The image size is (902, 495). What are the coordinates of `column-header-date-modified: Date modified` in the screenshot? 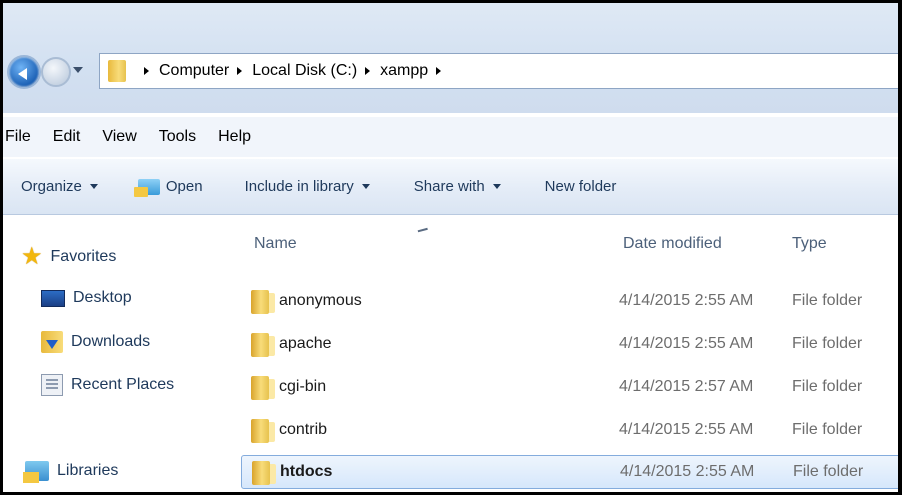 It's located at (672, 244).